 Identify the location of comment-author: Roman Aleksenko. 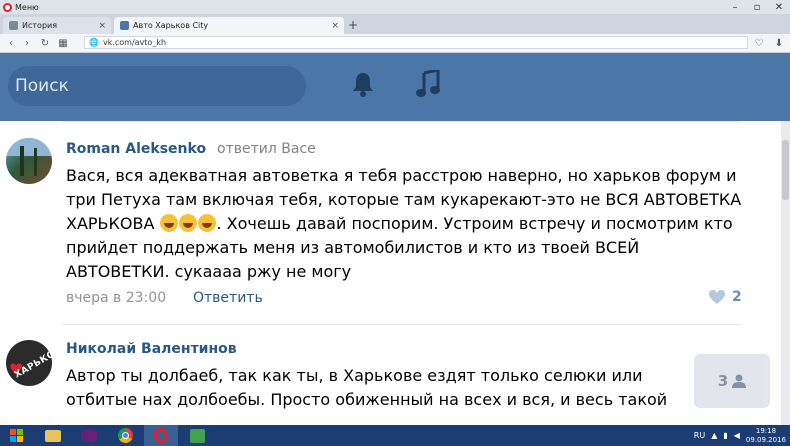
(136, 149).